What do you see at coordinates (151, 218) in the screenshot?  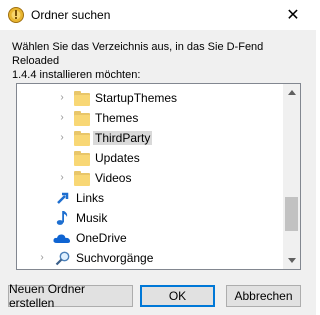 I see `tree-item-musik: Musik` at bounding box center [151, 218].